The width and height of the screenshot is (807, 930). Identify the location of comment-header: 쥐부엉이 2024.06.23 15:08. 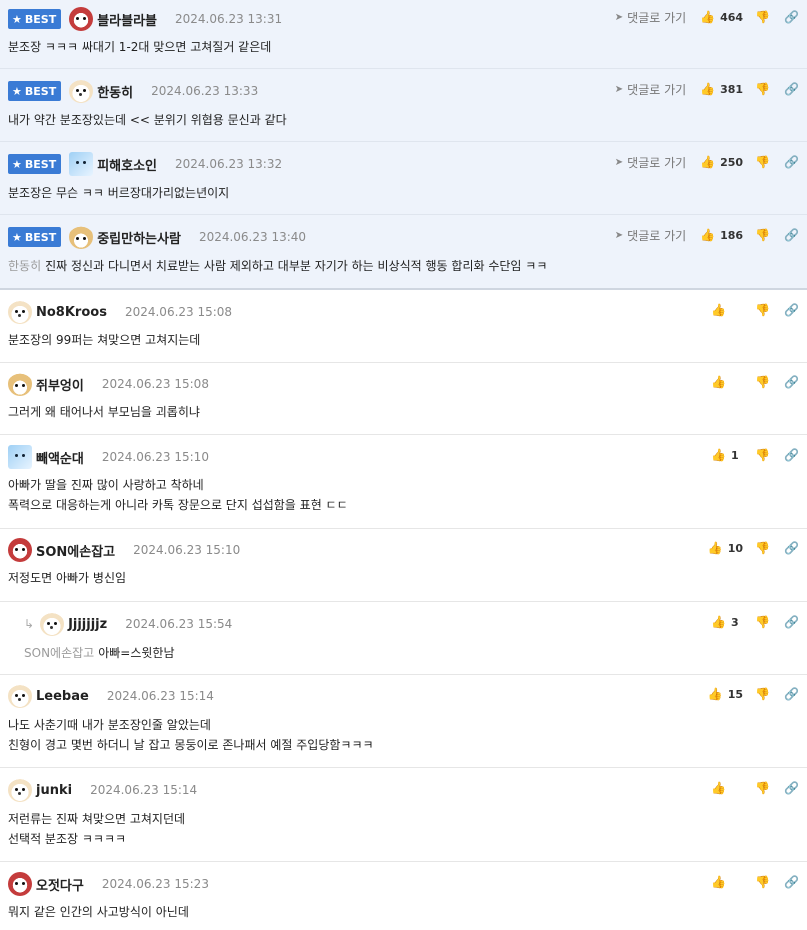
(108, 384).